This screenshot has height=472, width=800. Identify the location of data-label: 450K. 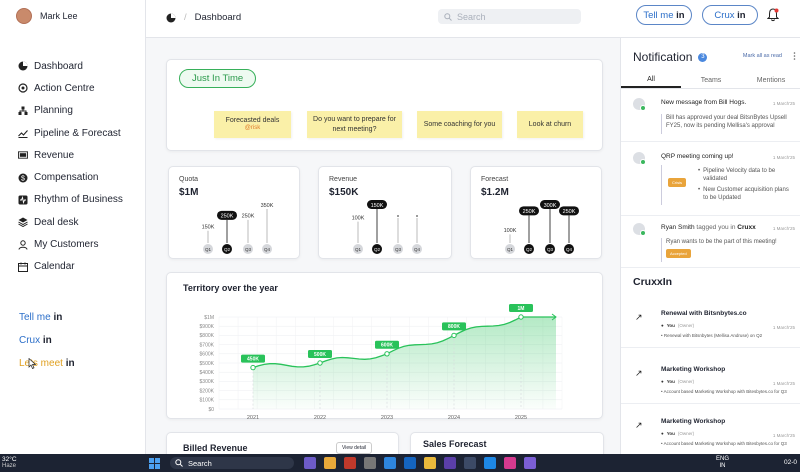
(253, 359).